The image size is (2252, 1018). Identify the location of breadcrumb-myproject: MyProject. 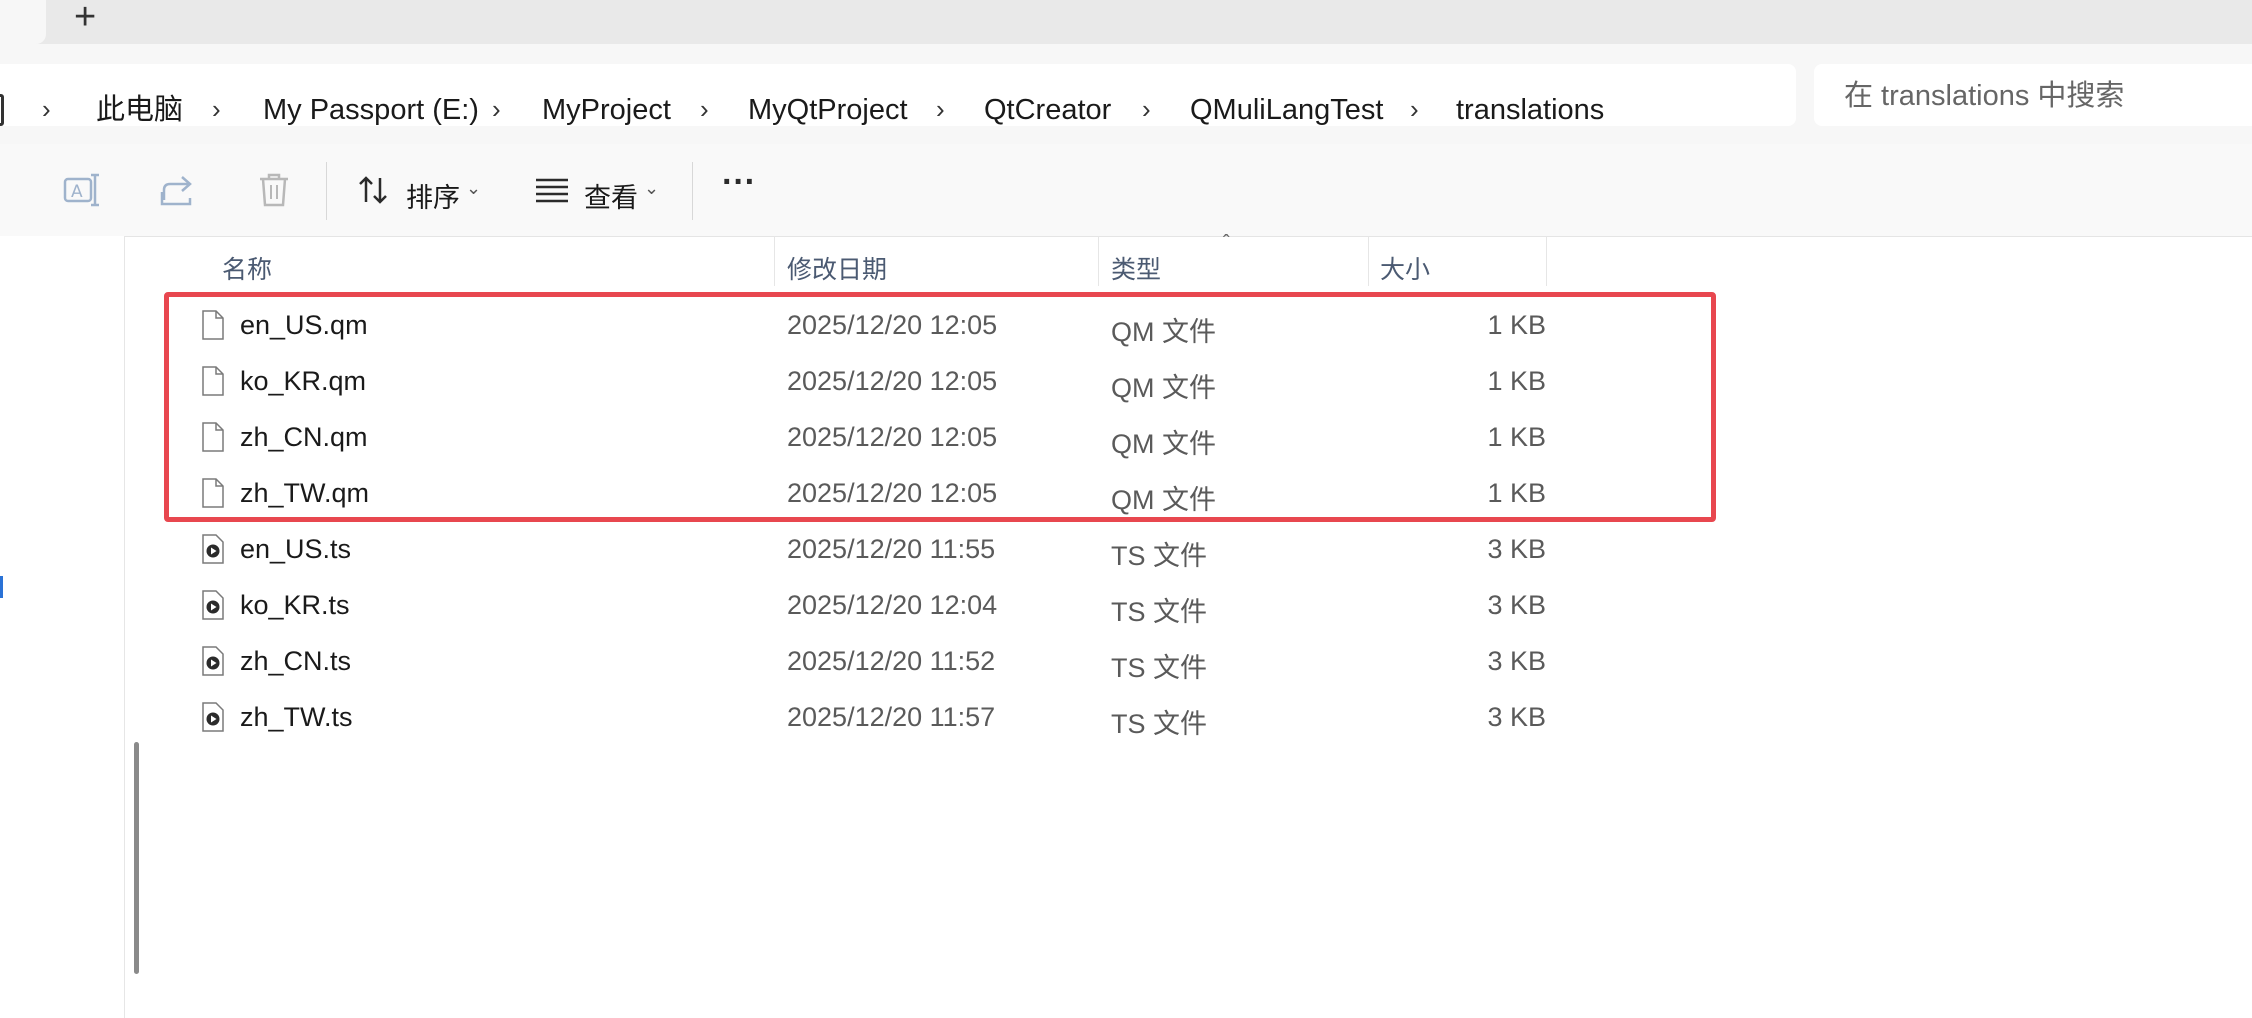
(606, 110).